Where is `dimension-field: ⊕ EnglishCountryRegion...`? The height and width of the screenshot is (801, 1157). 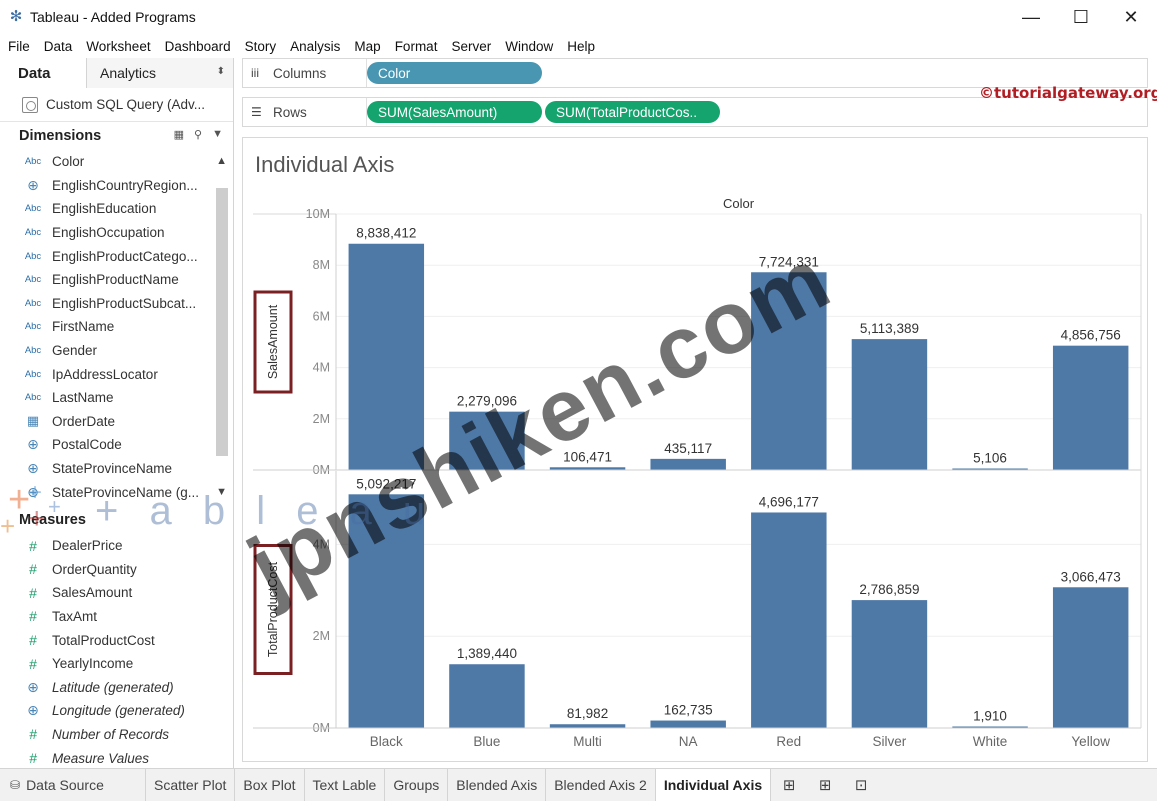 dimension-field: ⊕ EnglishCountryRegion... is located at coordinates (116, 186).